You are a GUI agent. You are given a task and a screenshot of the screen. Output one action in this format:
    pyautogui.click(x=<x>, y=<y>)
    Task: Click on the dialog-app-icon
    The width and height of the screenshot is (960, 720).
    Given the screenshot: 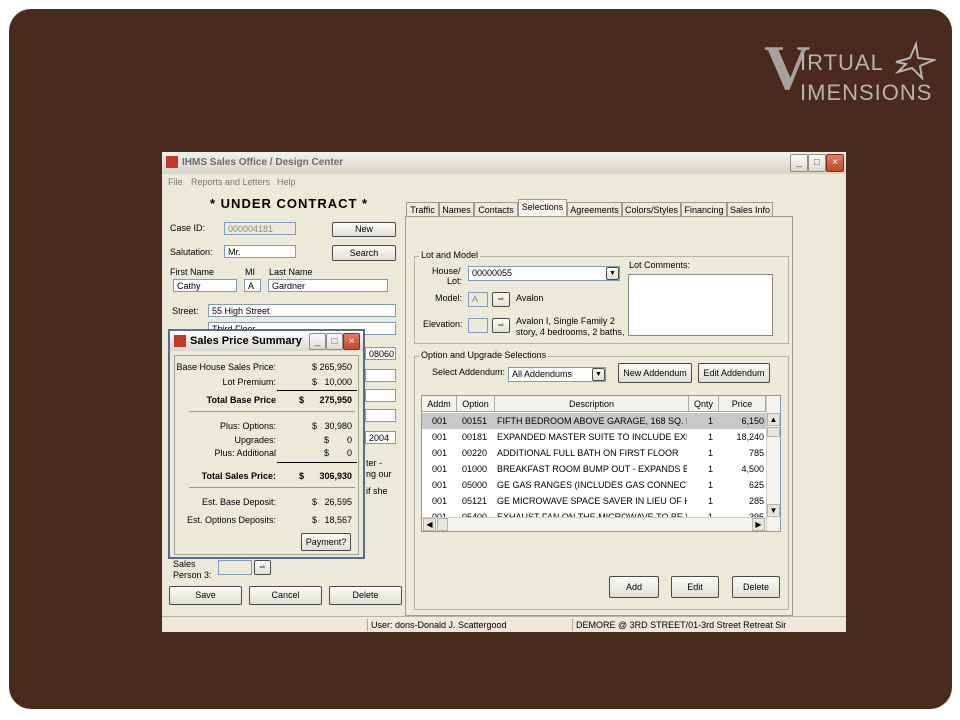 What is the action you would take?
    pyautogui.click(x=180, y=341)
    